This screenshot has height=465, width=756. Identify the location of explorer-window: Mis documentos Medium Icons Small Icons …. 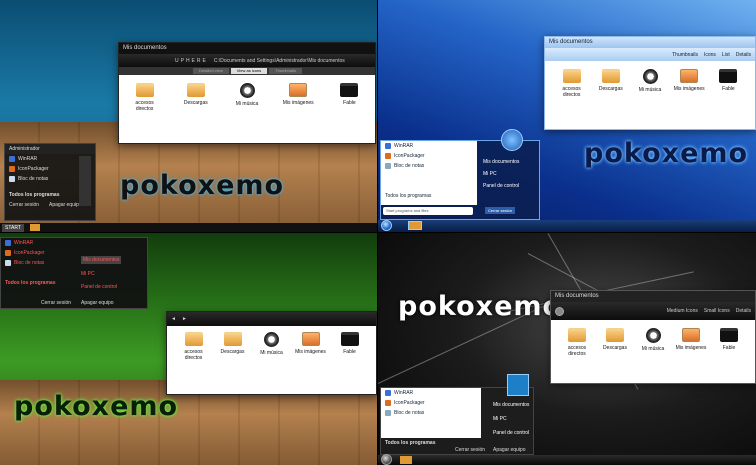
(653, 337).